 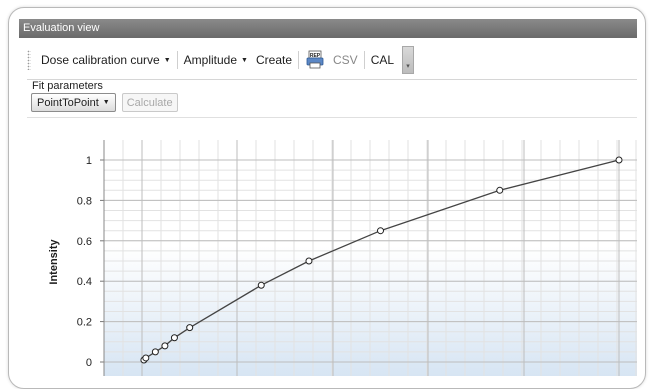 What do you see at coordinates (84, 242) in the screenshot?
I see `y-tick-label: 0.6` at bounding box center [84, 242].